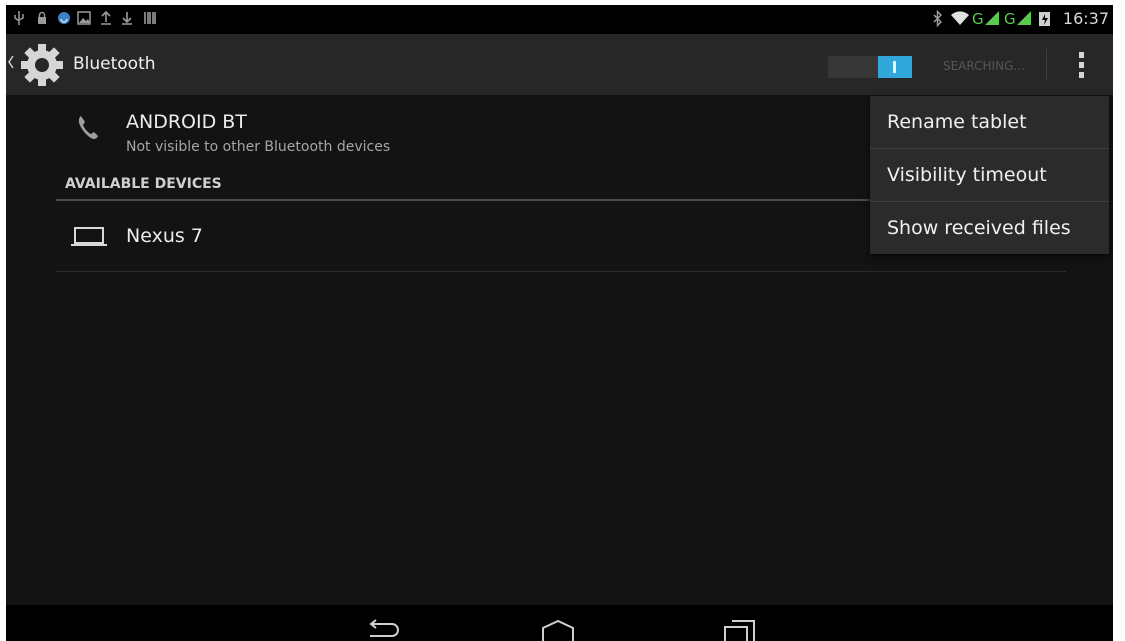  I want to click on menu-item-show-received-files: Show received files, so click(989, 228).